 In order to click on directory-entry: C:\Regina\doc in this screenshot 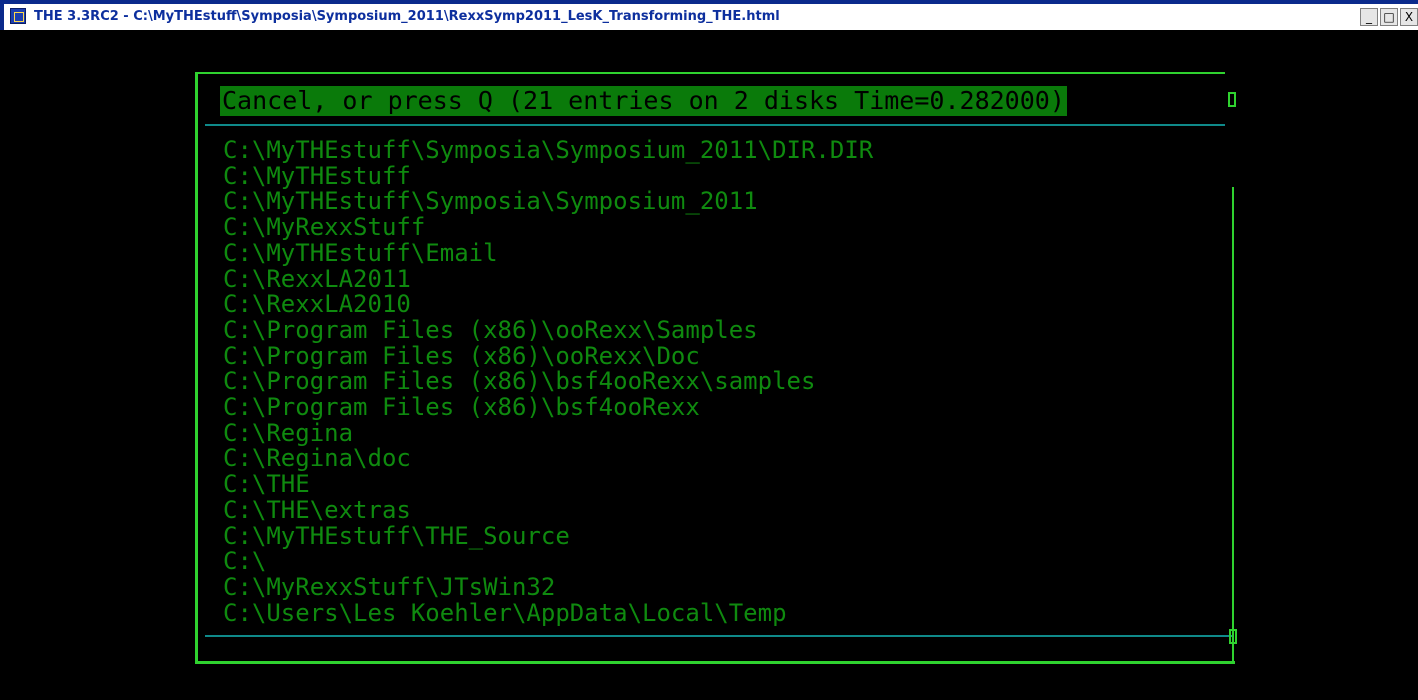, I will do `click(548, 459)`.